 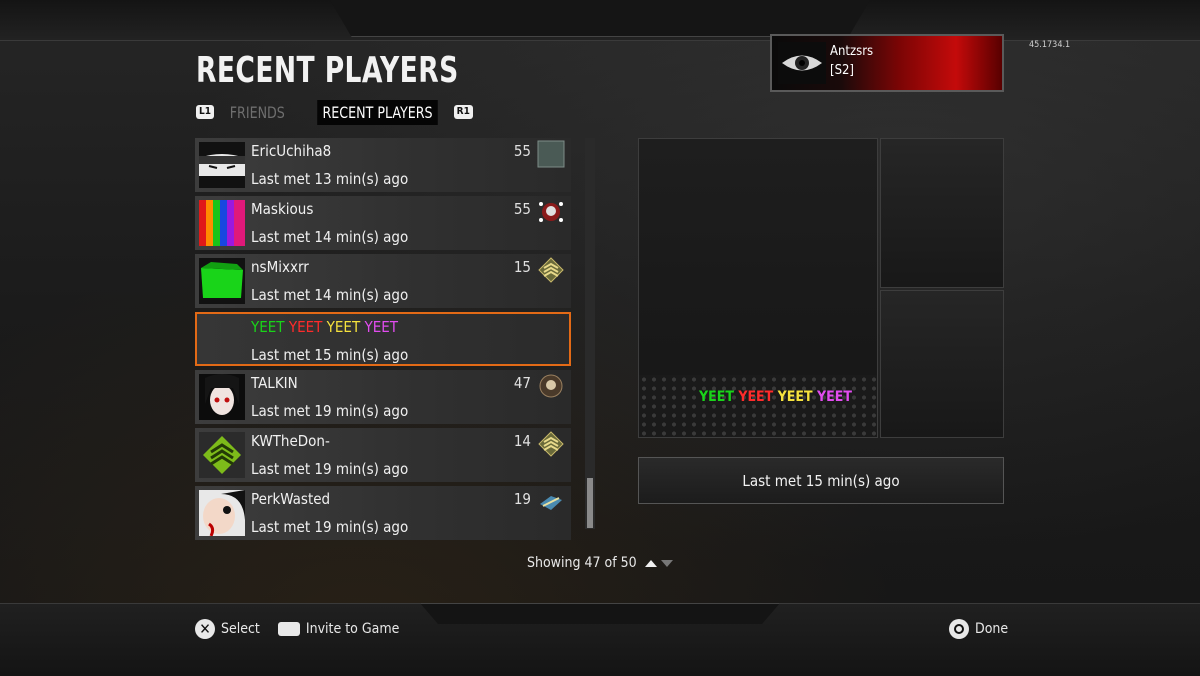 What do you see at coordinates (330, 355) in the screenshot?
I see `last-met-text: Last met 15 min(s) ago` at bounding box center [330, 355].